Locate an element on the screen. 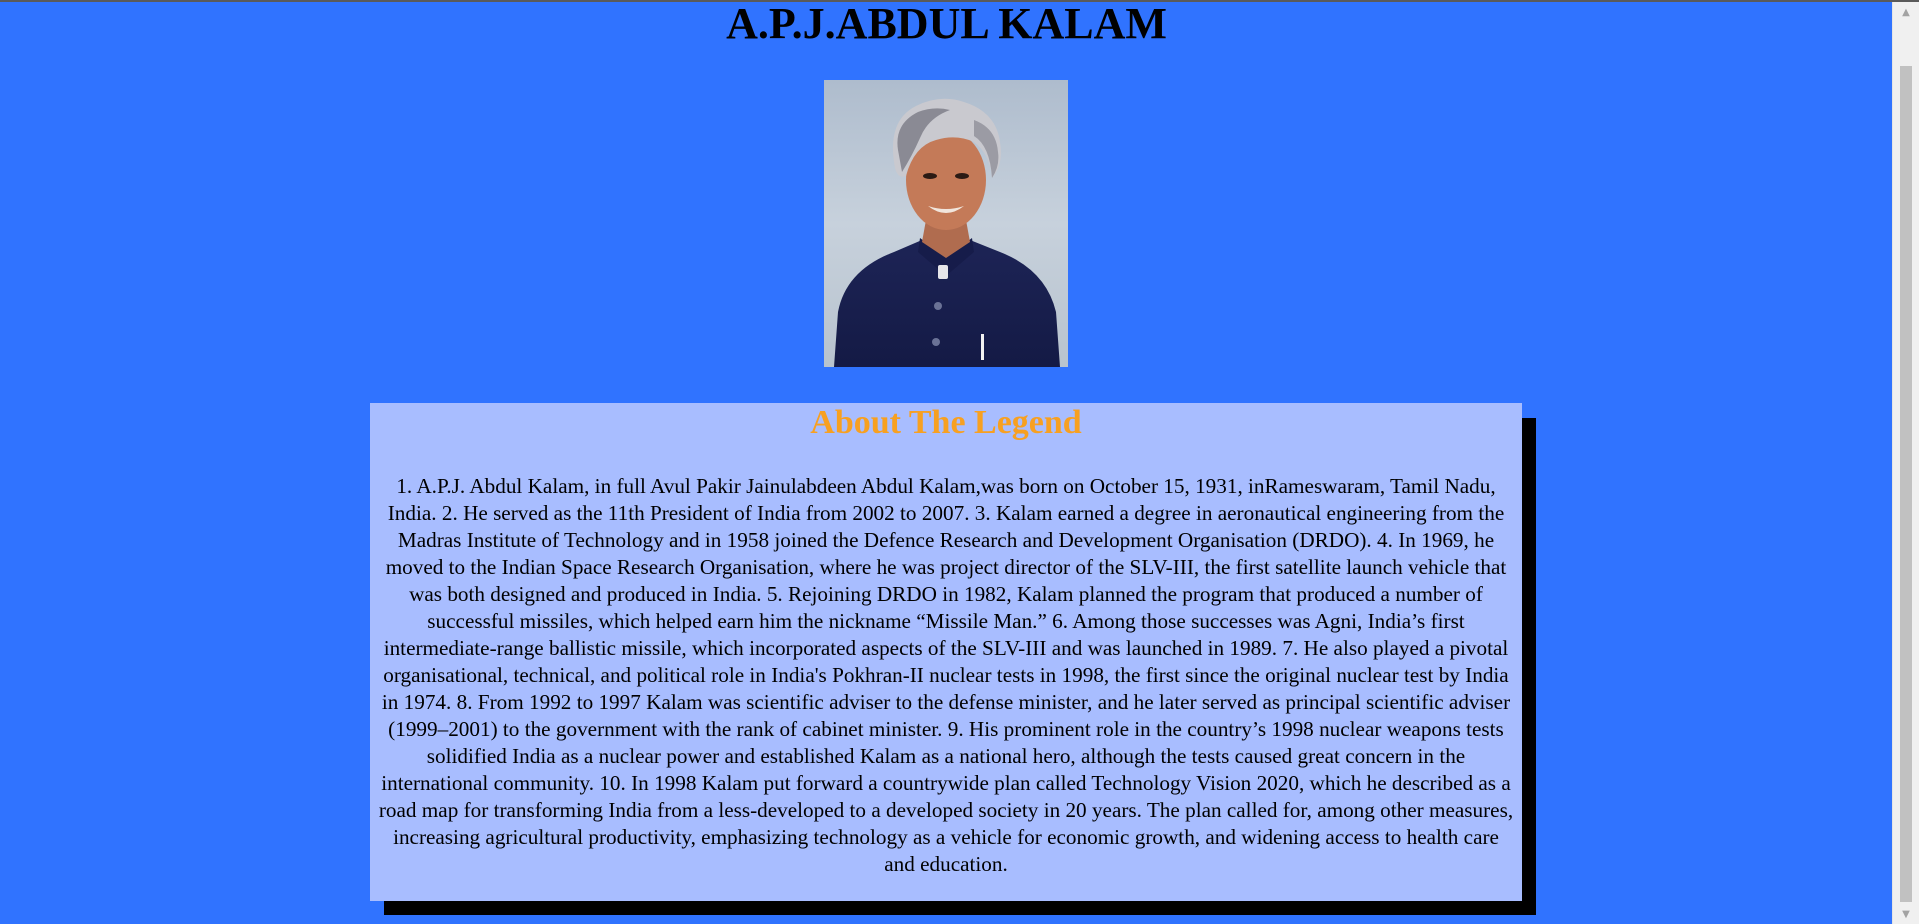 This screenshot has height=924, width=1919. chevron-down-icon: ▼ is located at coordinates (1906, 914).